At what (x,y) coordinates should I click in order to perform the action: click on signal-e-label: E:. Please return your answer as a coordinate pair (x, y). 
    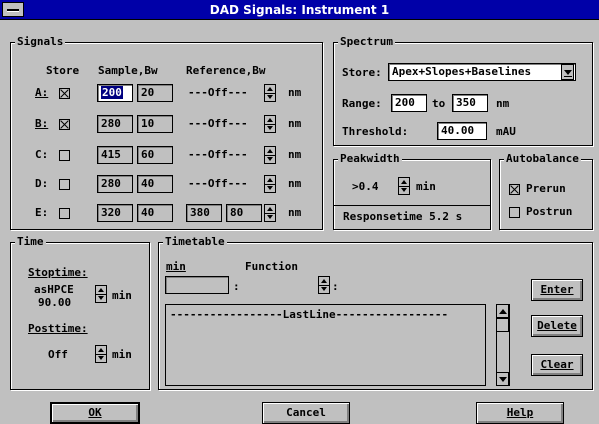
    Looking at the image, I should click on (42, 212).